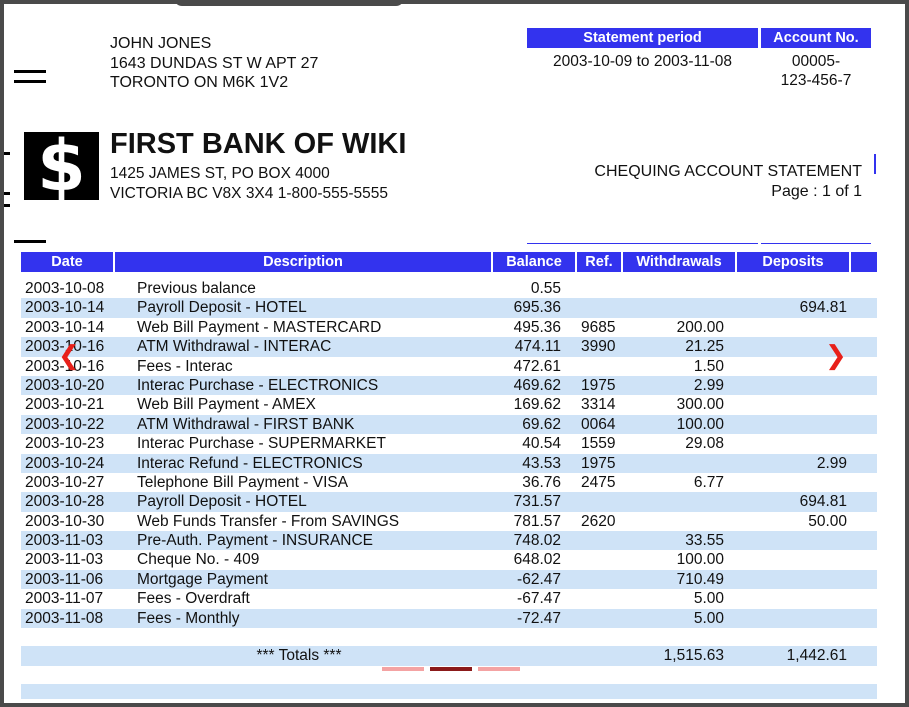 This screenshot has width=909, height=707. I want to click on cell-ref: 2620, so click(598, 521).